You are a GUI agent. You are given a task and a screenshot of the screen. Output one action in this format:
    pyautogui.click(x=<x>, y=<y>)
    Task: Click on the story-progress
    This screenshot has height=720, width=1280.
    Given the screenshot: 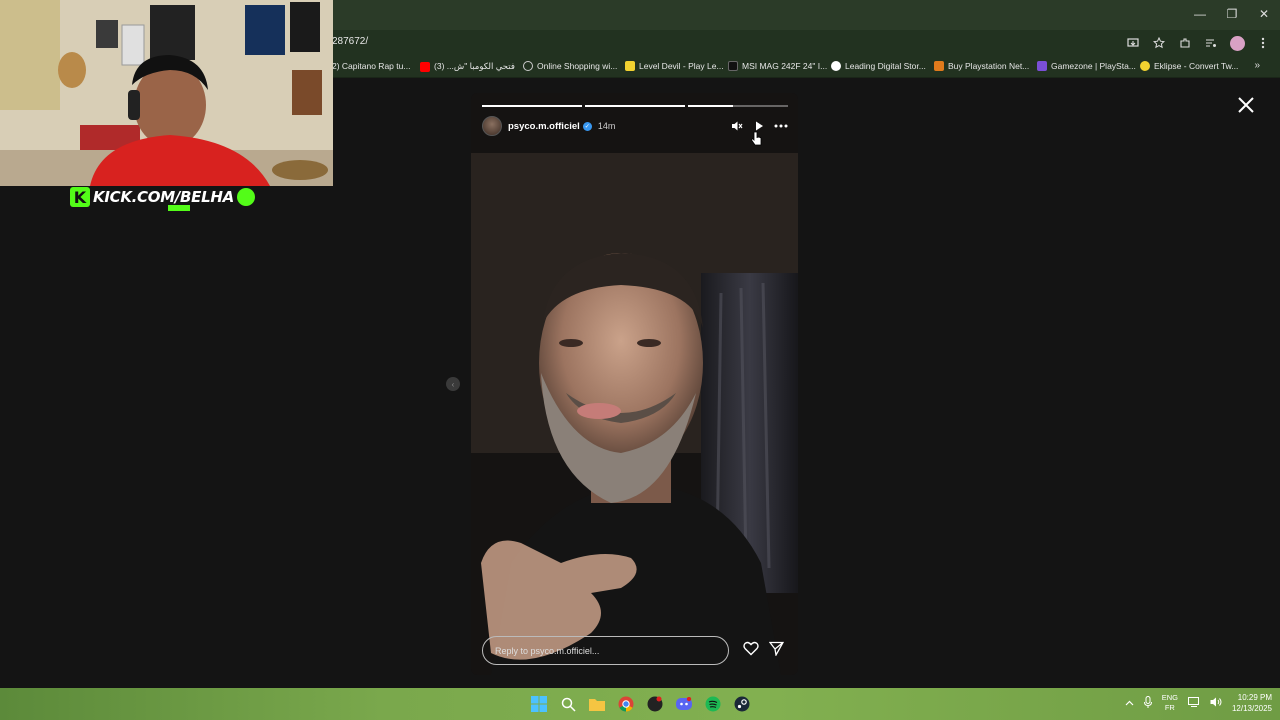 What is the action you would take?
    pyautogui.click(x=635, y=106)
    